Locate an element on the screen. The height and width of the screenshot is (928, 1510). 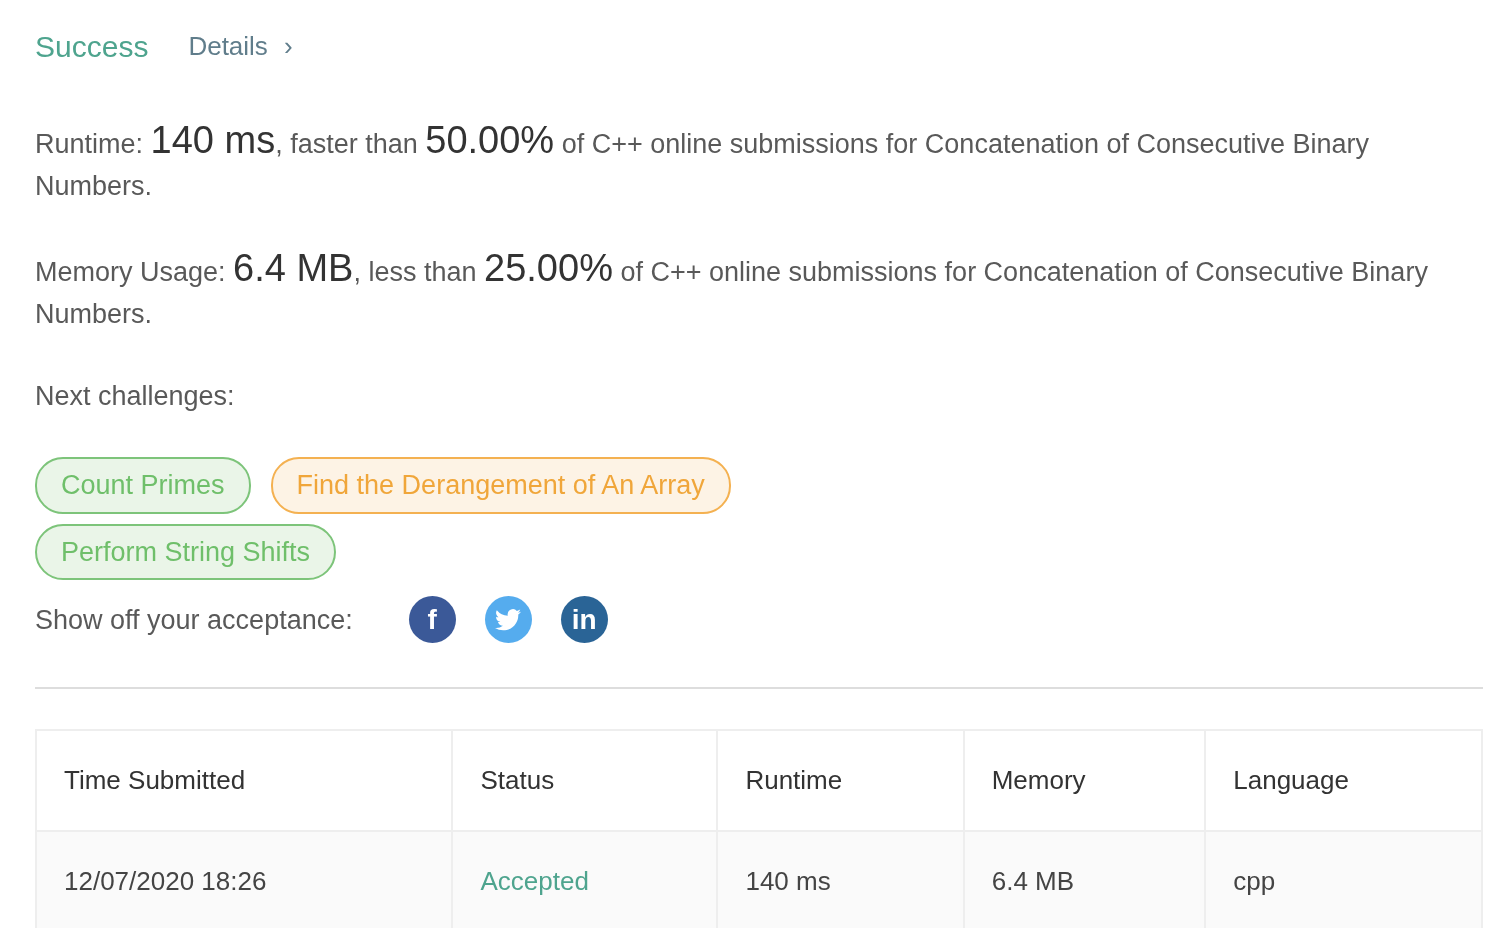
table-cell: 140 ms is located at coordinates (840, 879).